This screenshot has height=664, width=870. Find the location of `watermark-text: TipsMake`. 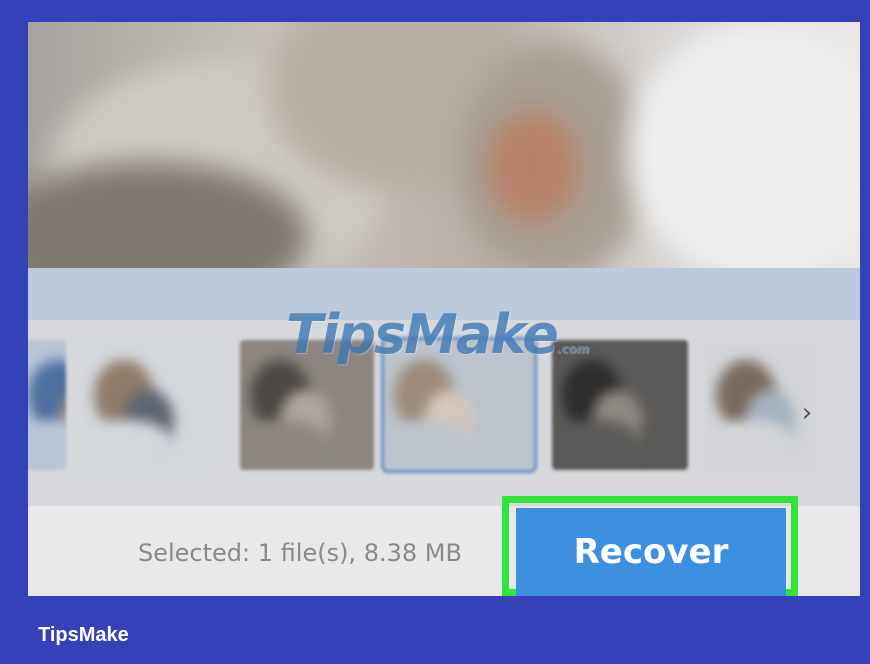

watermark-text: TipsMake is located at coordinates (422, 334).